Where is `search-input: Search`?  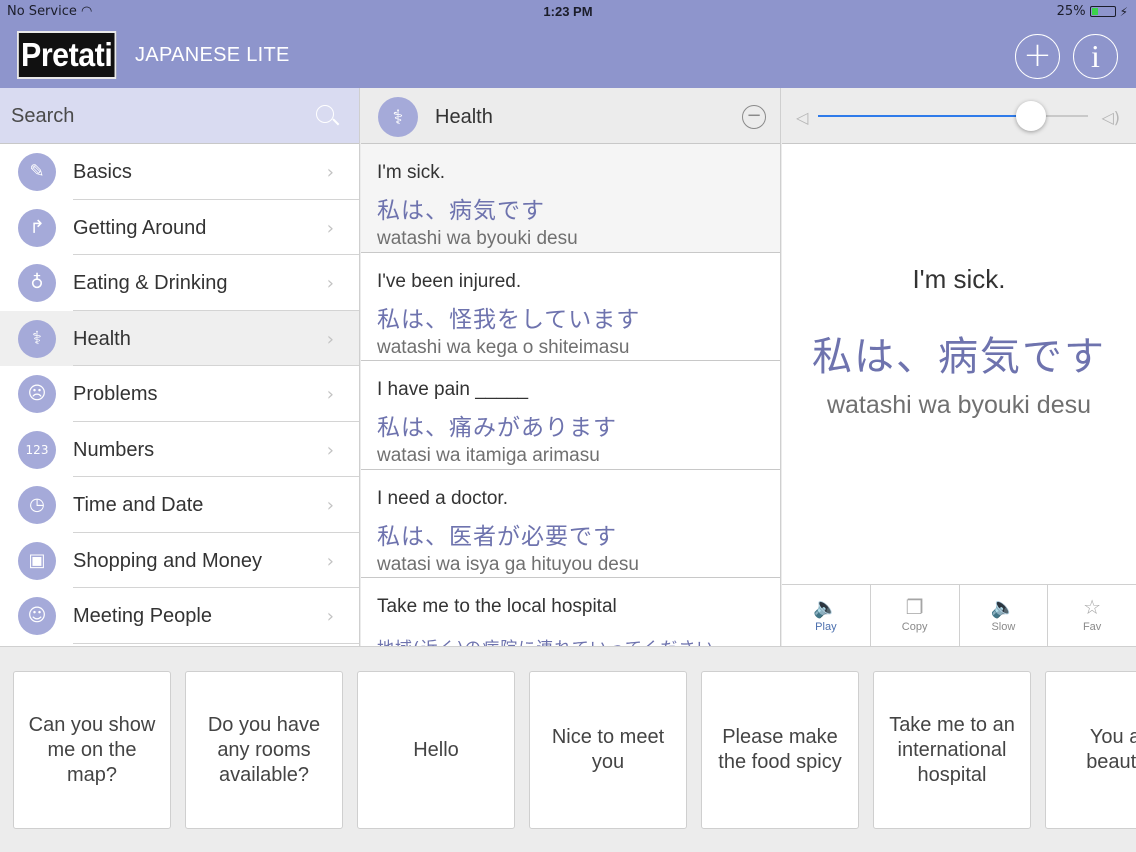
search-input: Search is located at coordinates (42, 116).